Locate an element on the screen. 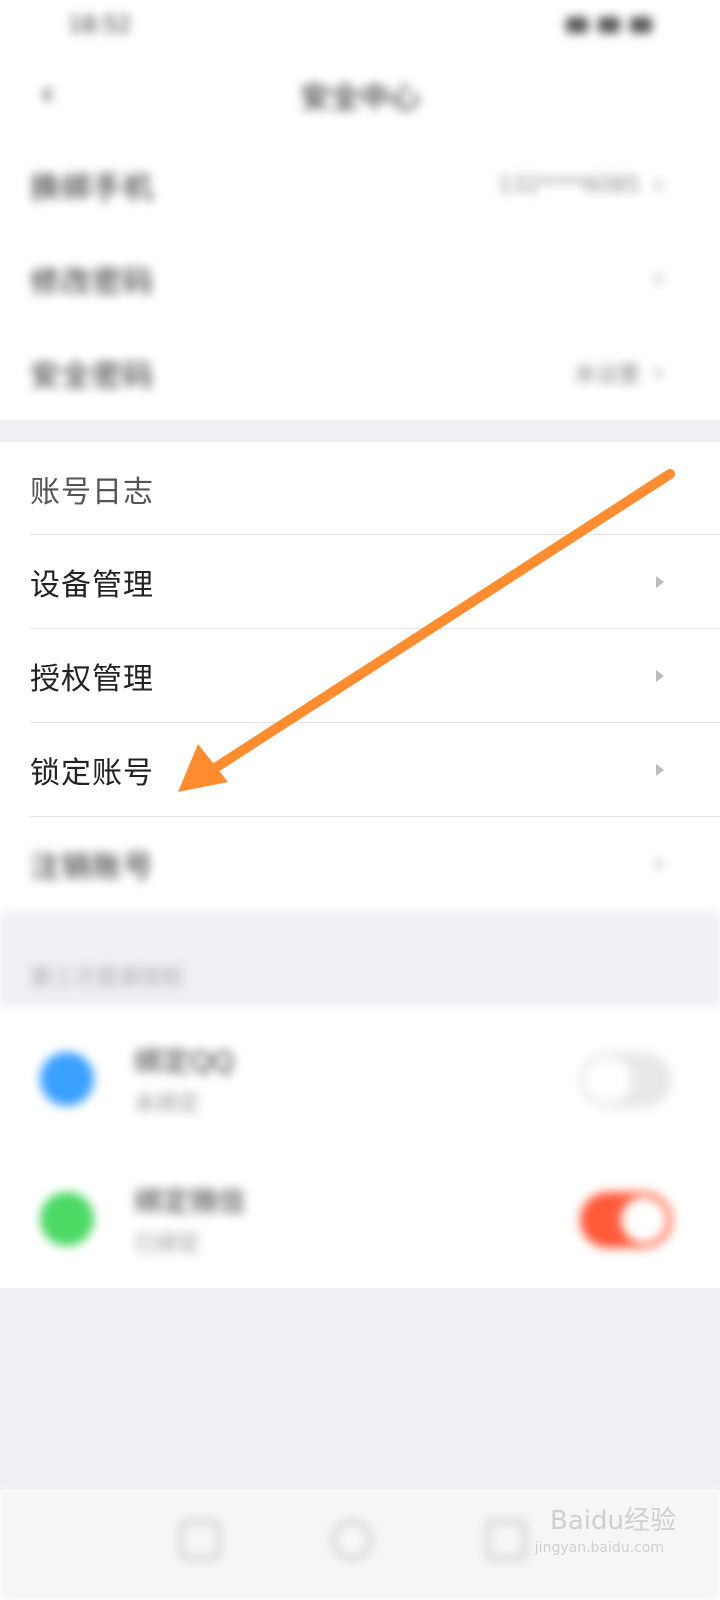  status-bar: 18:52 is located at coordinates (360, 25).